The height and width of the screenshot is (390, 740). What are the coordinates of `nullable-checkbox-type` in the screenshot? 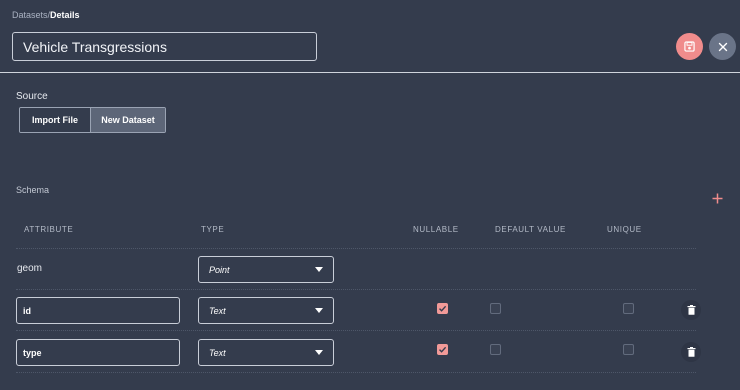 It's located at (442, 349).